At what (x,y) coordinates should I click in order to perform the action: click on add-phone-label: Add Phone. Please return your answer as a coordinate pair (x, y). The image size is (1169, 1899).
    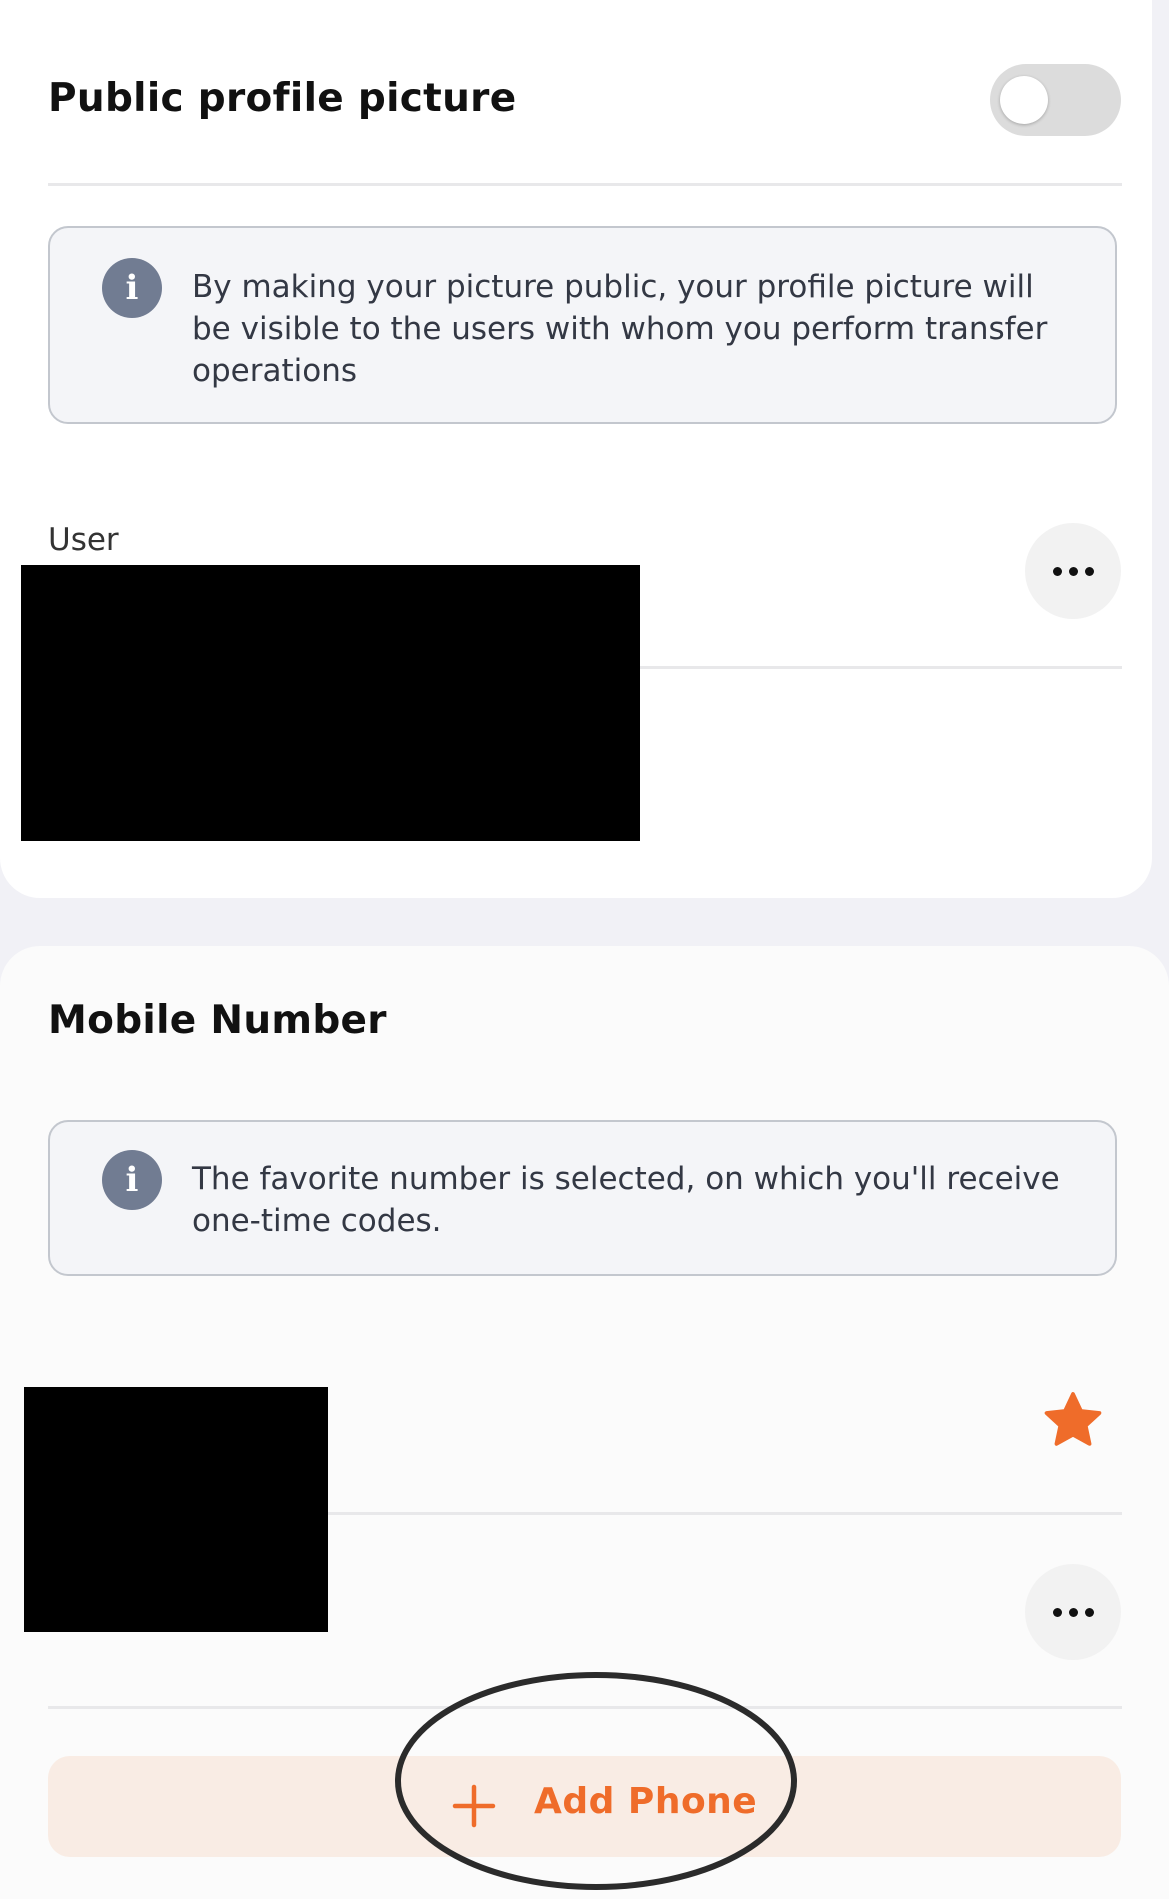
    Looking at the image, I should click on (646, 1801).